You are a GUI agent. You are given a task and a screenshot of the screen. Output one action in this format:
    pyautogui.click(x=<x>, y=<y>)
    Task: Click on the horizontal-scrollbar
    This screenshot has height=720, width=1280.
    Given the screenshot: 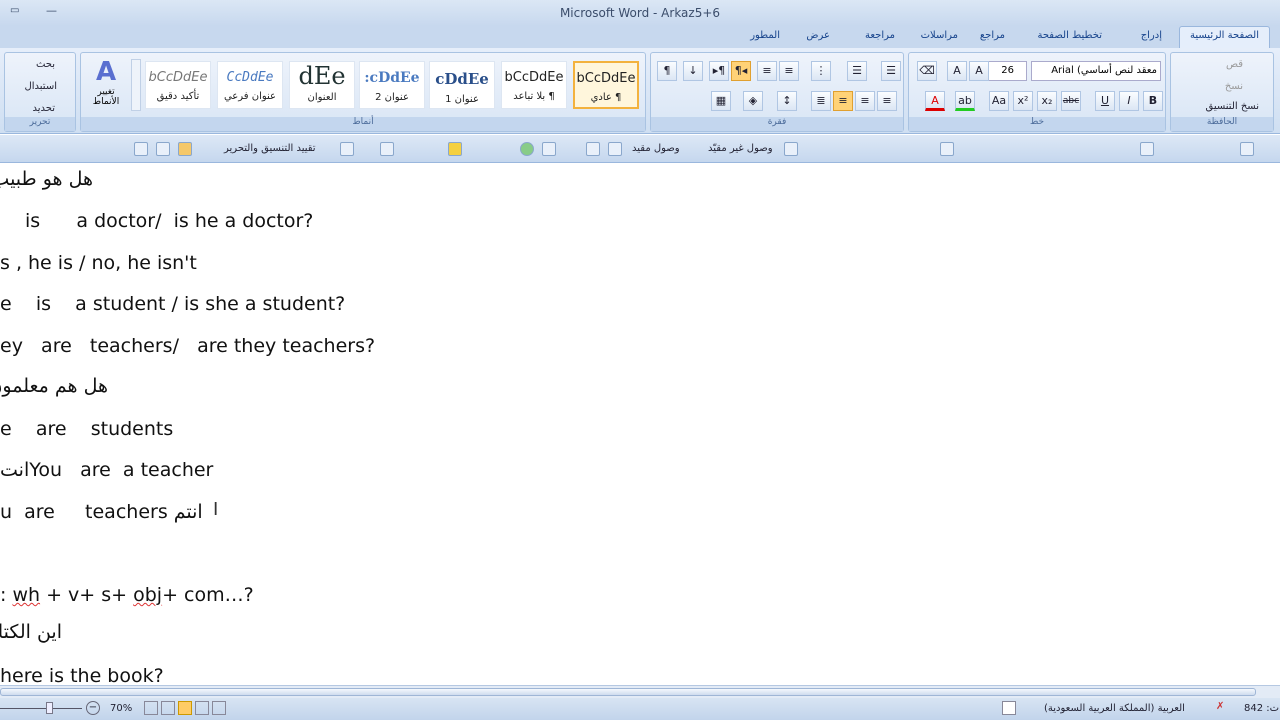 What is the action you would take?
    pyautogui.click(x=640, y=691)
    